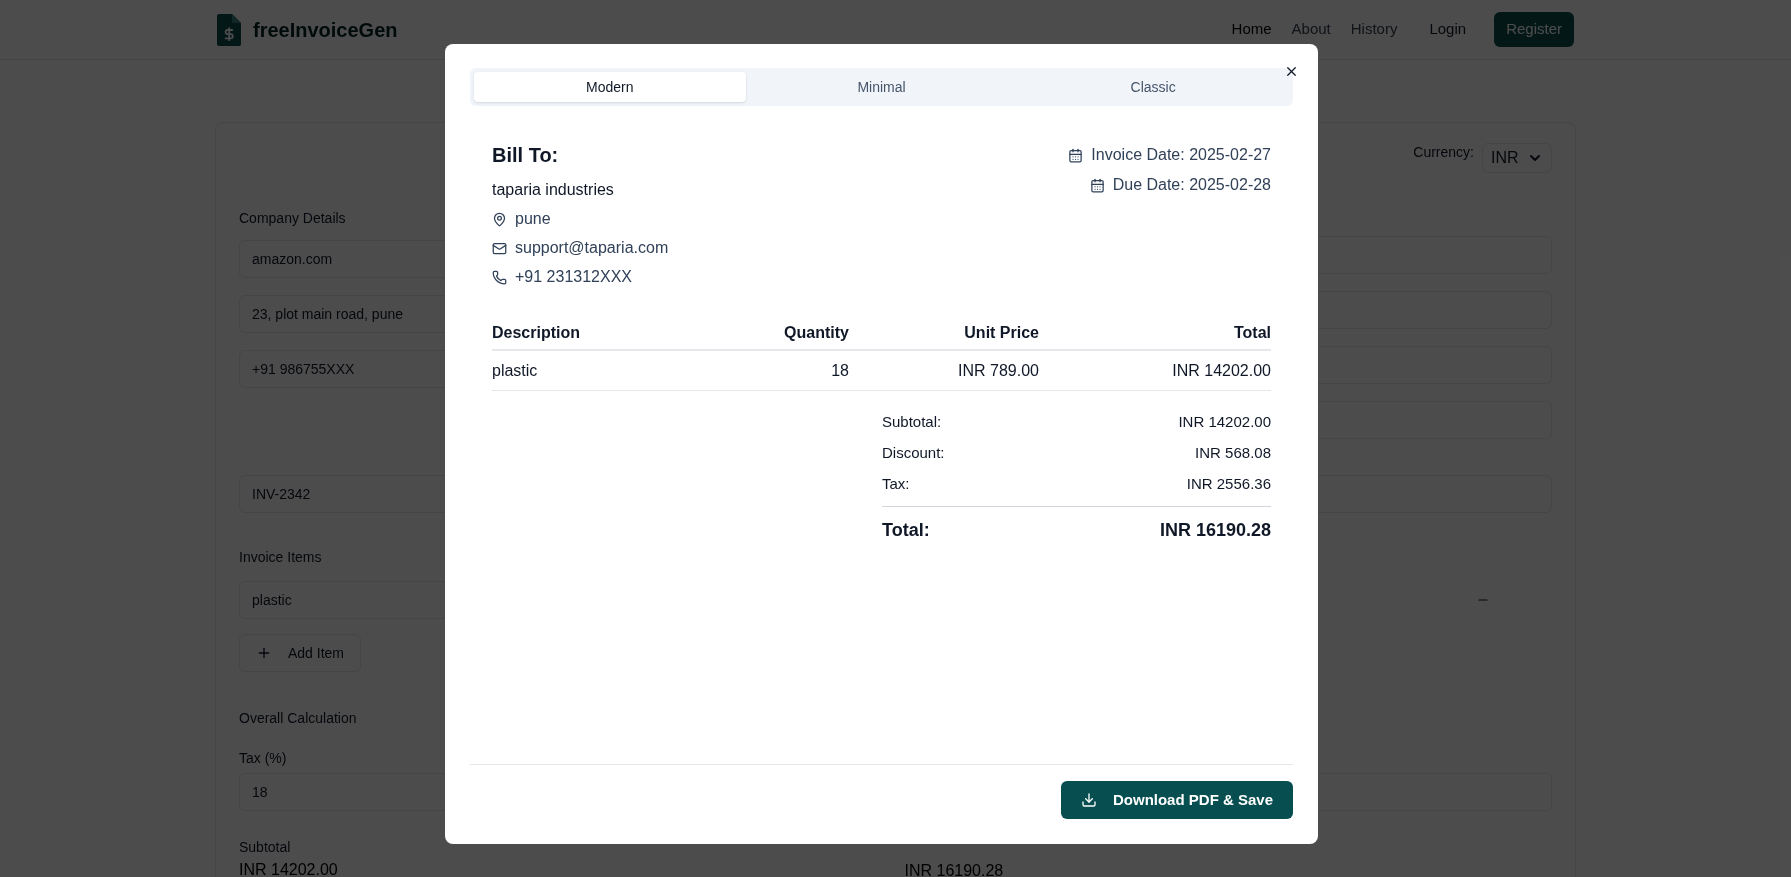  Describe the element at coordinates (1153, 87) in the screenshot. I see `template-tab: Classic` at that location.